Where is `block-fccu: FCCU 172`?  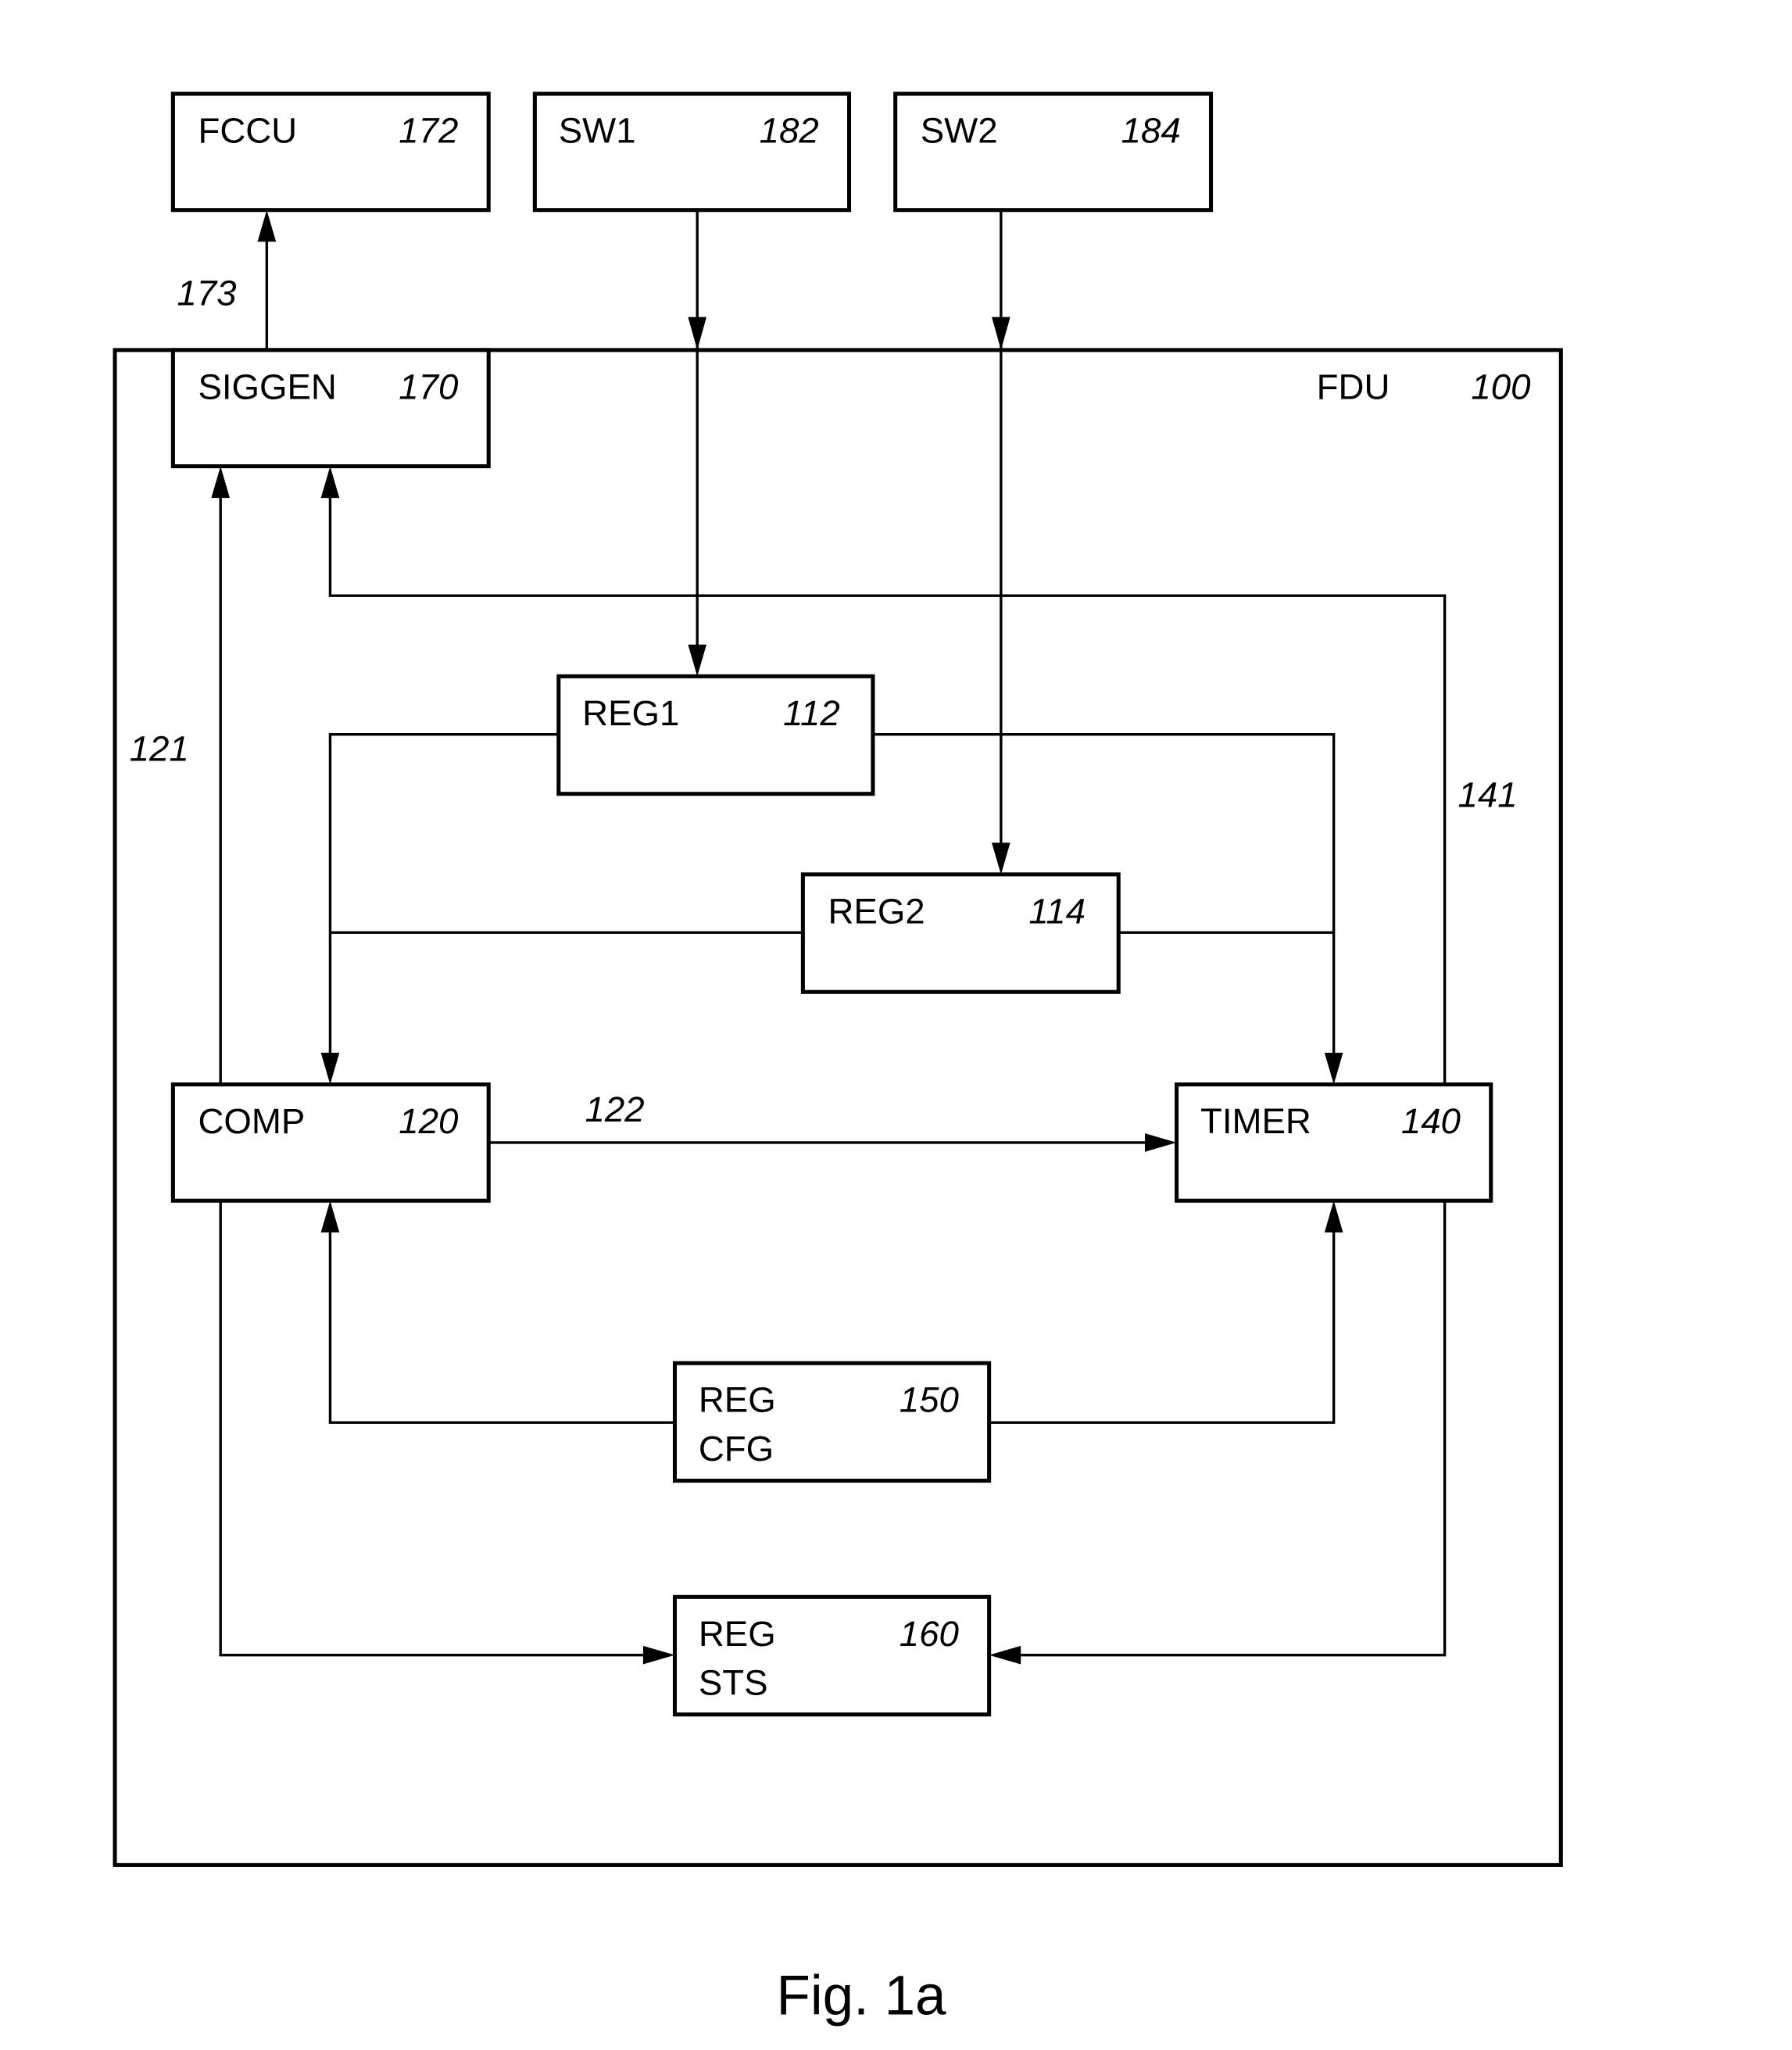 block-fccu: FCCU 172 is located at coordinates (330, 152).